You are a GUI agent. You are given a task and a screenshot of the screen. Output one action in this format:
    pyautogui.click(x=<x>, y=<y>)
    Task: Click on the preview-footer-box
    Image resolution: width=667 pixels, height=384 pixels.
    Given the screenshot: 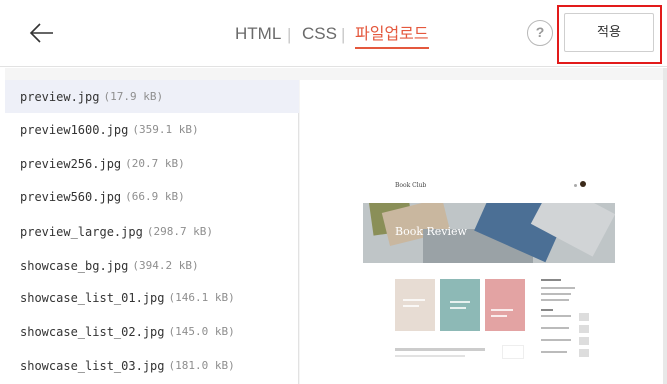 What is the action you would take?
    pyautogui.click(x=513, y=352)
    